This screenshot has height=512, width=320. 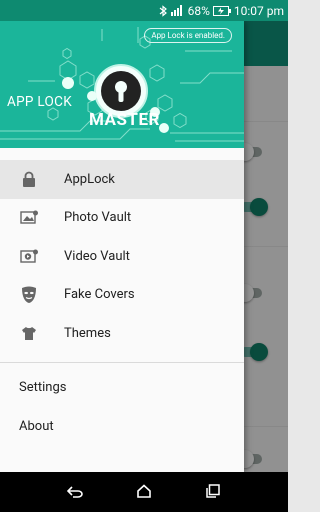 What do you see at coordinates (122, 362) in the screenshot?
I see `menu-divider` at bounding box center [122, 362].